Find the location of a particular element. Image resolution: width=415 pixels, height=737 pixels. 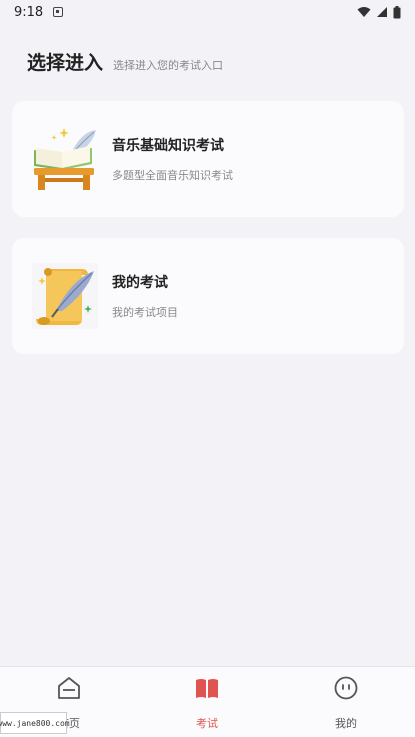

signal-icon is located at coordinates (382, 12).